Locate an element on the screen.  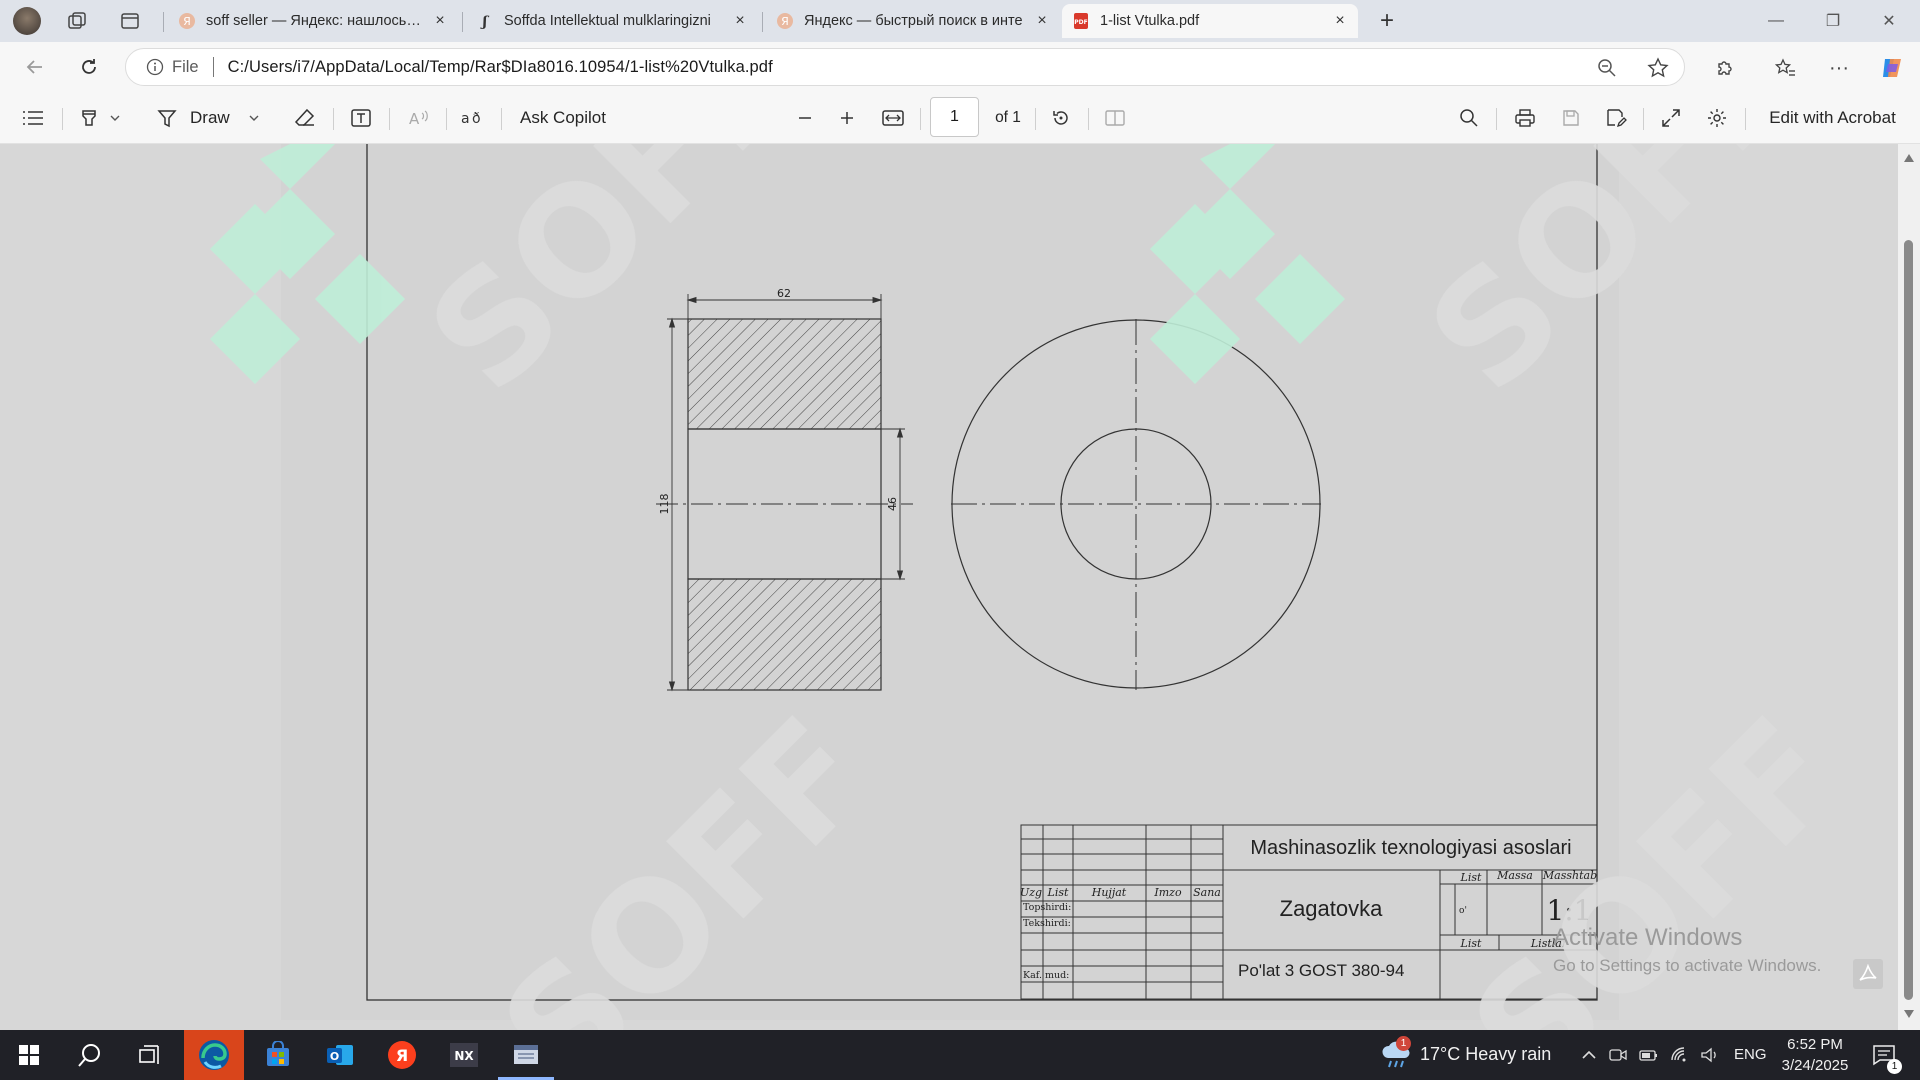
scroll-up-icon is located at coordinates (1909, 158).